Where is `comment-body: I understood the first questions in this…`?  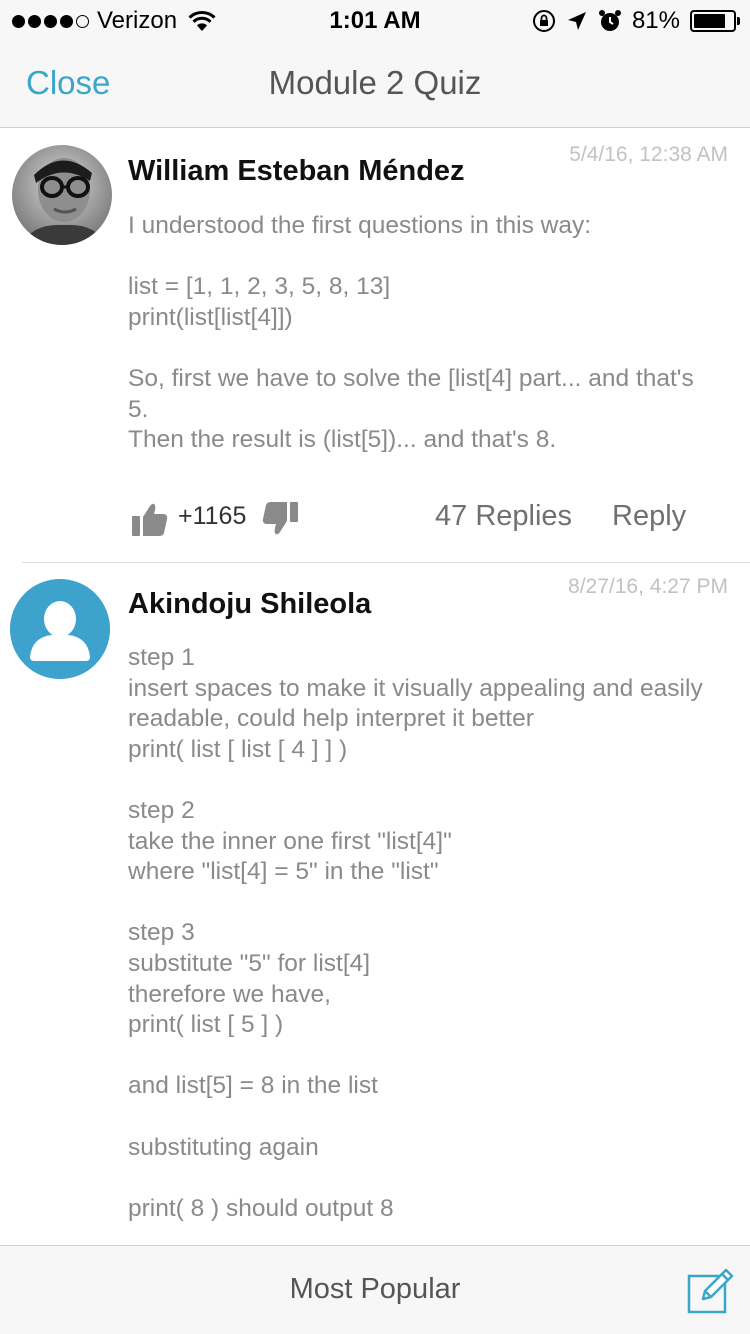 comment-body: I understood the first questions in this… is located at coordinates (411, 333).